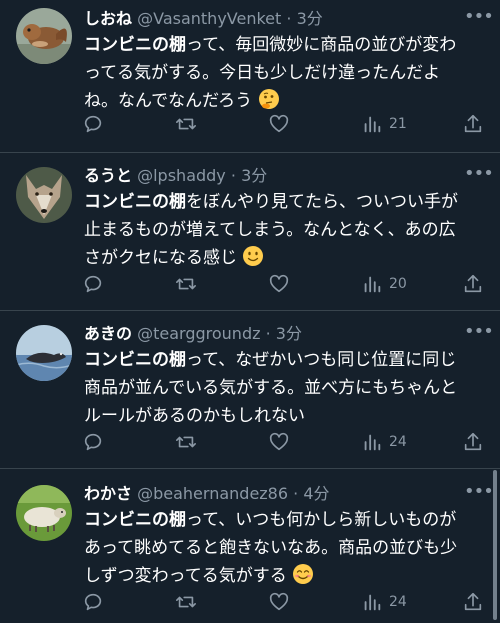 The height and width of the screenshot is (623, 500). I want to click on tweet-header: しおね @VasanthyVenket · 3分, so click(270, 19).